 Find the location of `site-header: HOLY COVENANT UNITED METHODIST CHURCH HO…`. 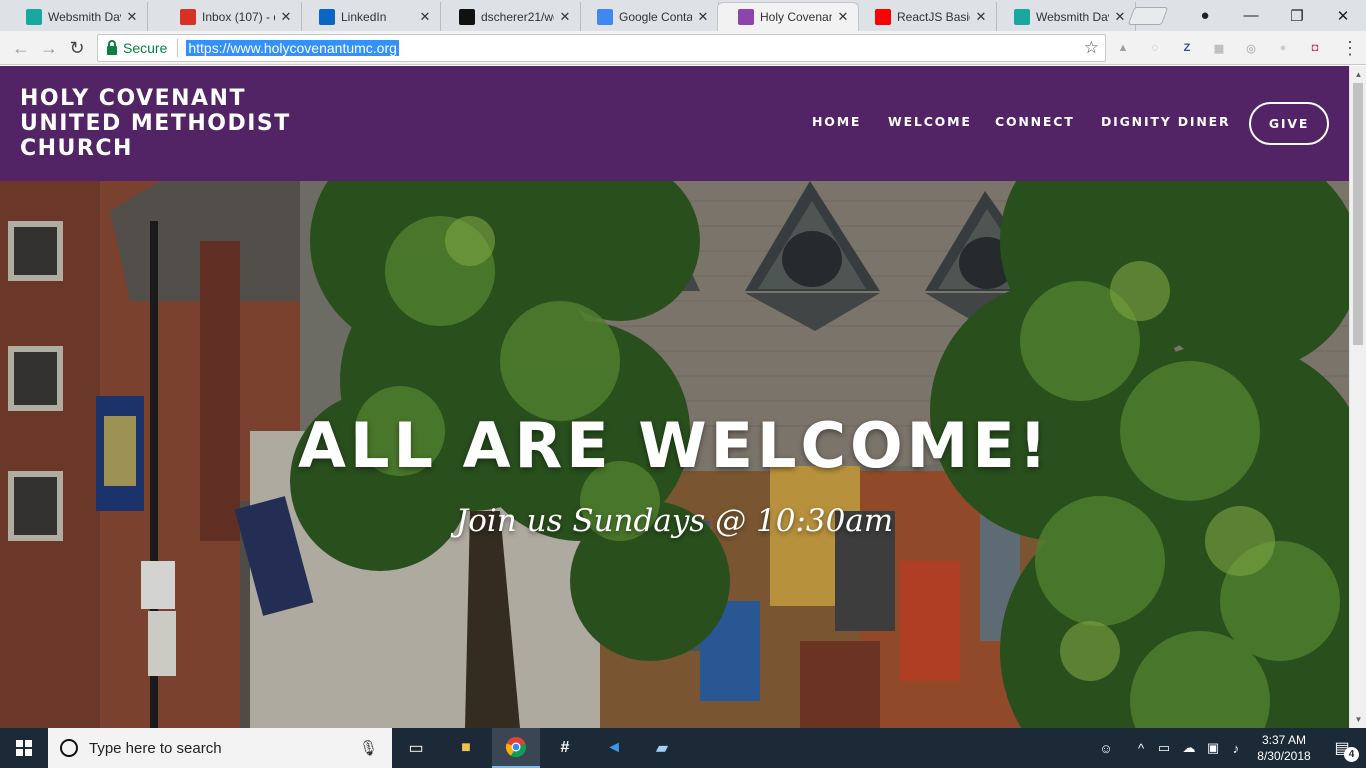

site-header: HOLY COVENANT UNITED METHODIST CHURCH HO… is located at coordinates (674, 123).